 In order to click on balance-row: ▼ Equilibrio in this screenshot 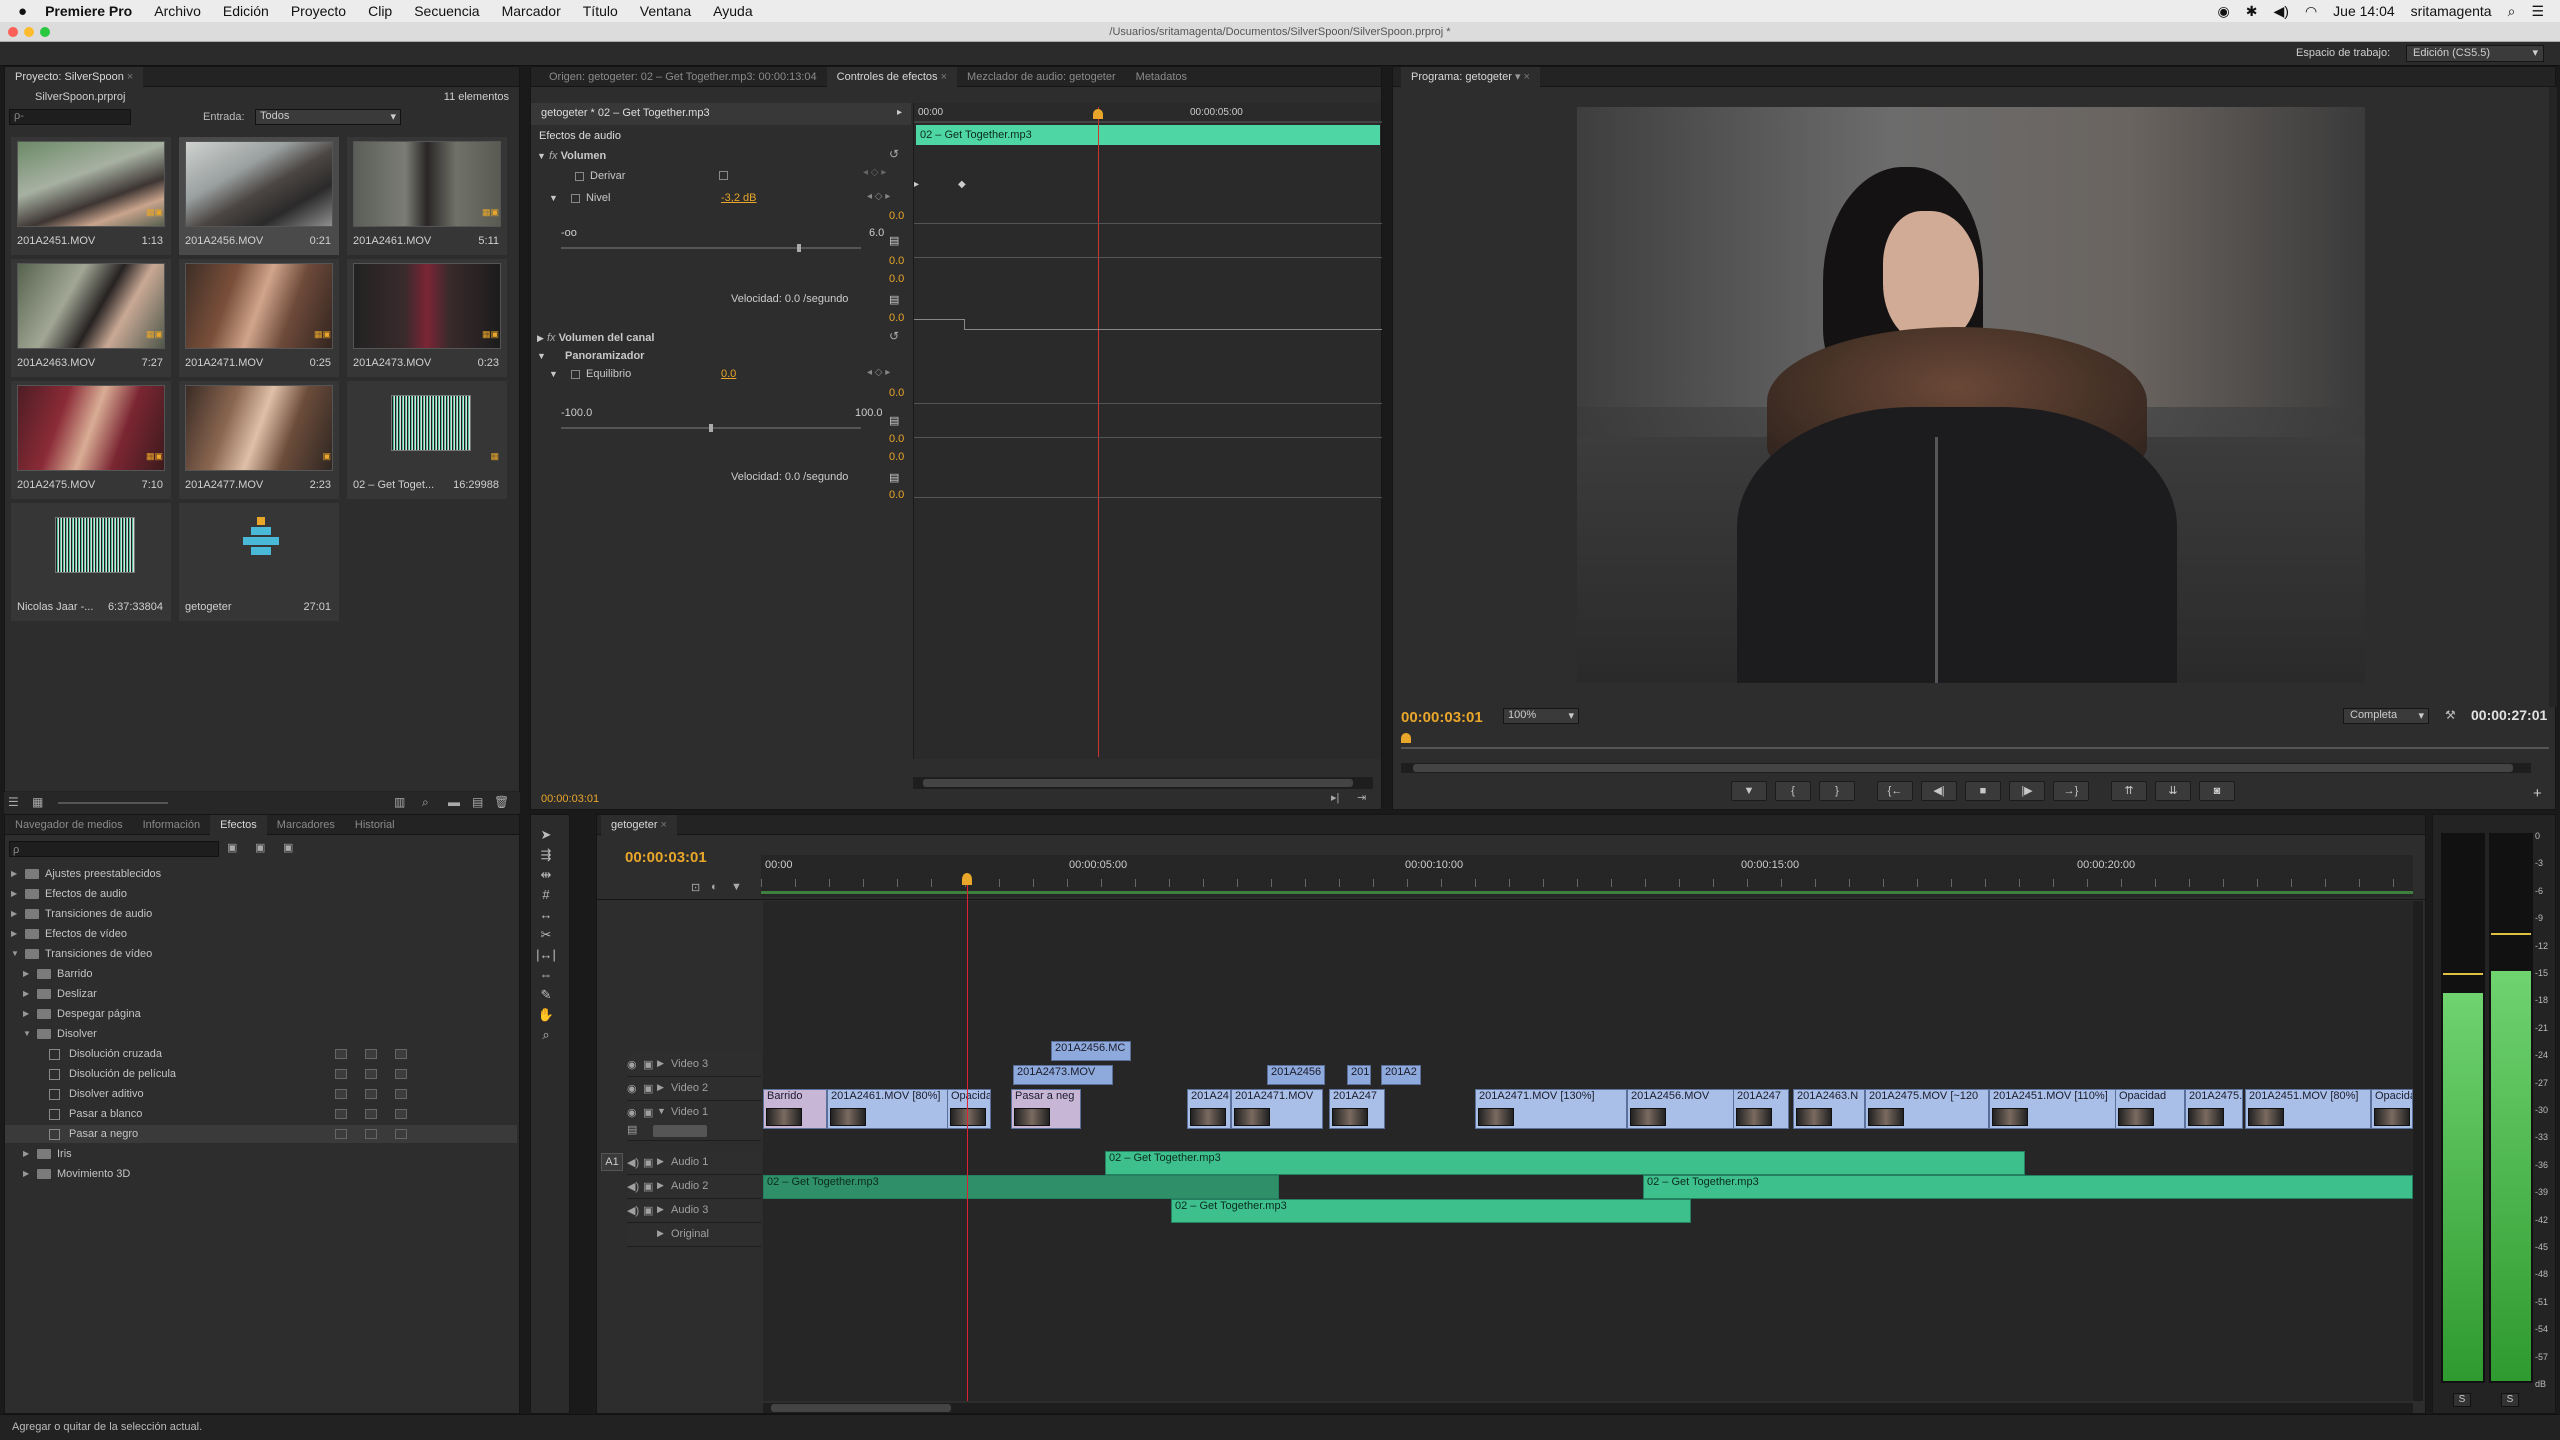, I will do `click(590, 374)`.